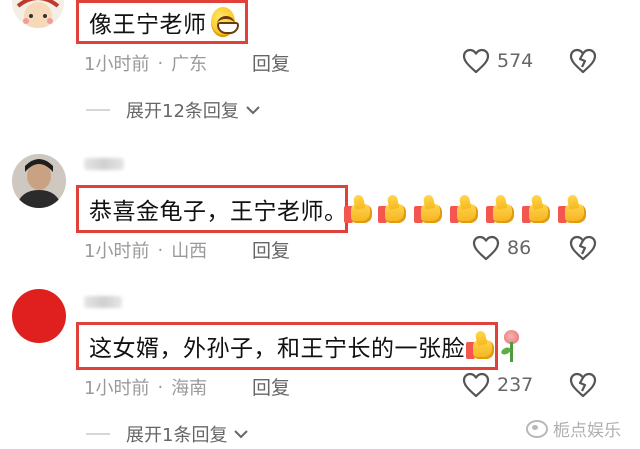 Image resolution: width=640 pixels, height=449 pixels. I want to click on comment-text: 这女婿，外孙子，和王宁长的一张脸, so click(277, 349).